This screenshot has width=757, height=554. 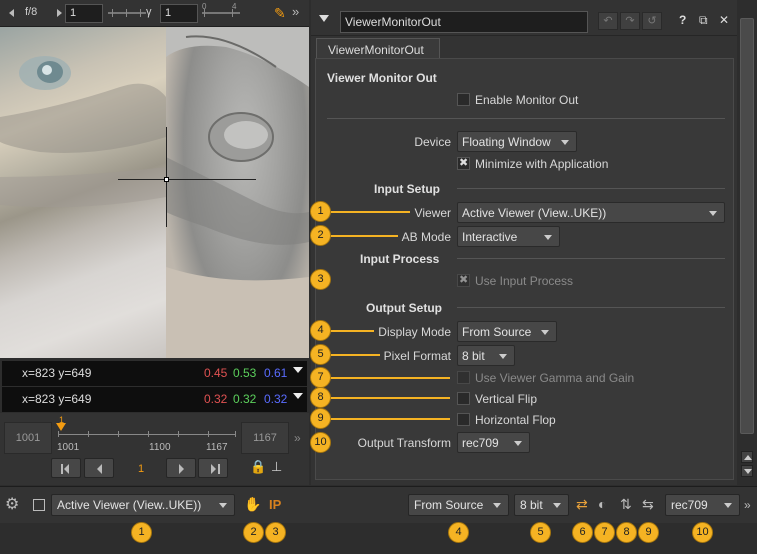 What do you see at coordinates (582, 504) in the screenshot?
I see `sync-icon: ⇄` at bounding box center [582, 504].